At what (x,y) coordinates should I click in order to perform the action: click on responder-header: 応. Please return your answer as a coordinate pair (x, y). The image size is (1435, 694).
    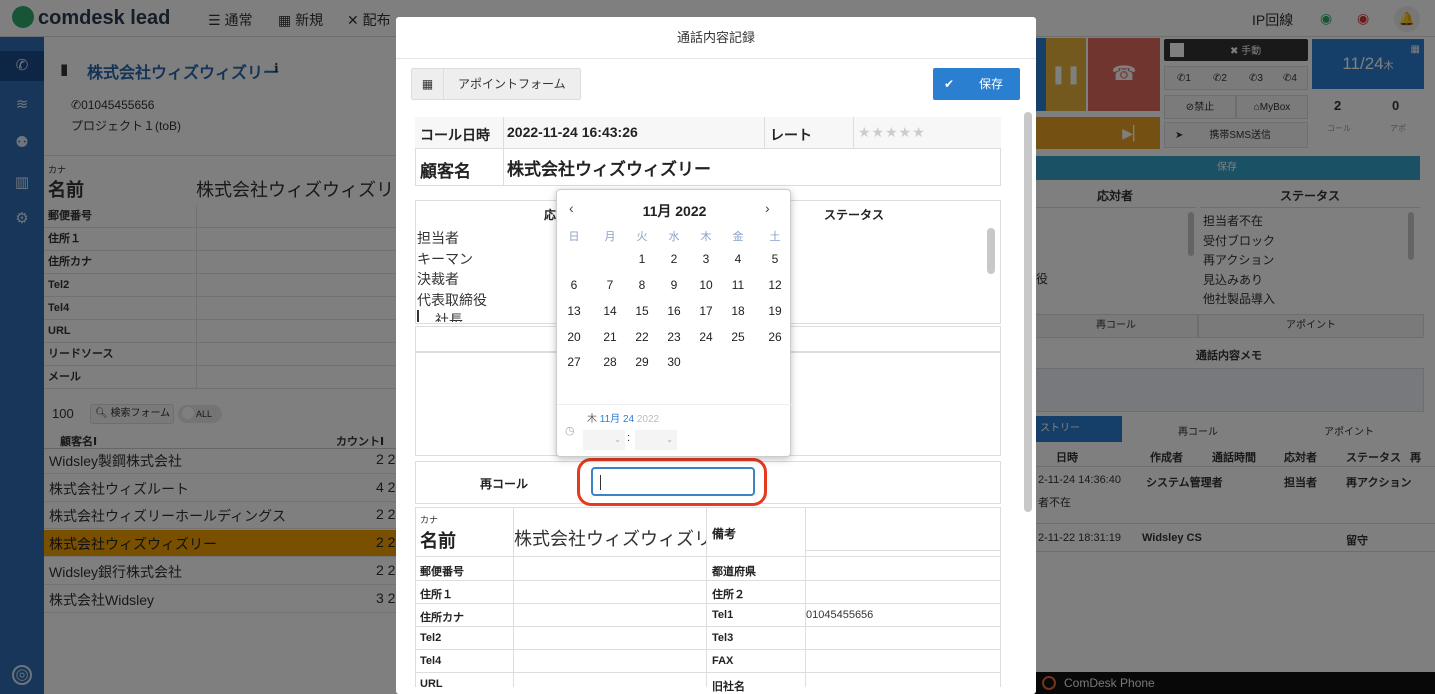
    Looking at the image, I should click on (550, 215).